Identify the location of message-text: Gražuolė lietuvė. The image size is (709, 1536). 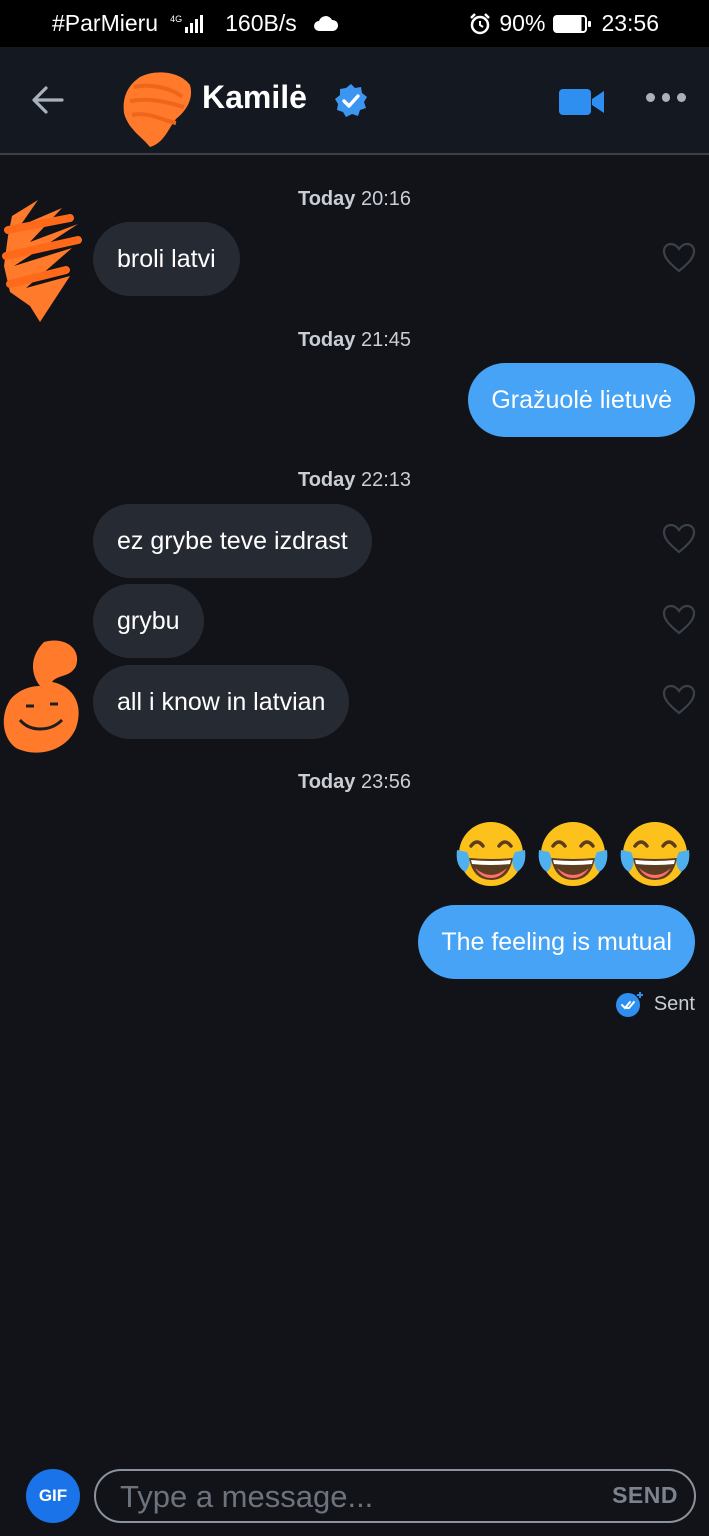
(581, 399).